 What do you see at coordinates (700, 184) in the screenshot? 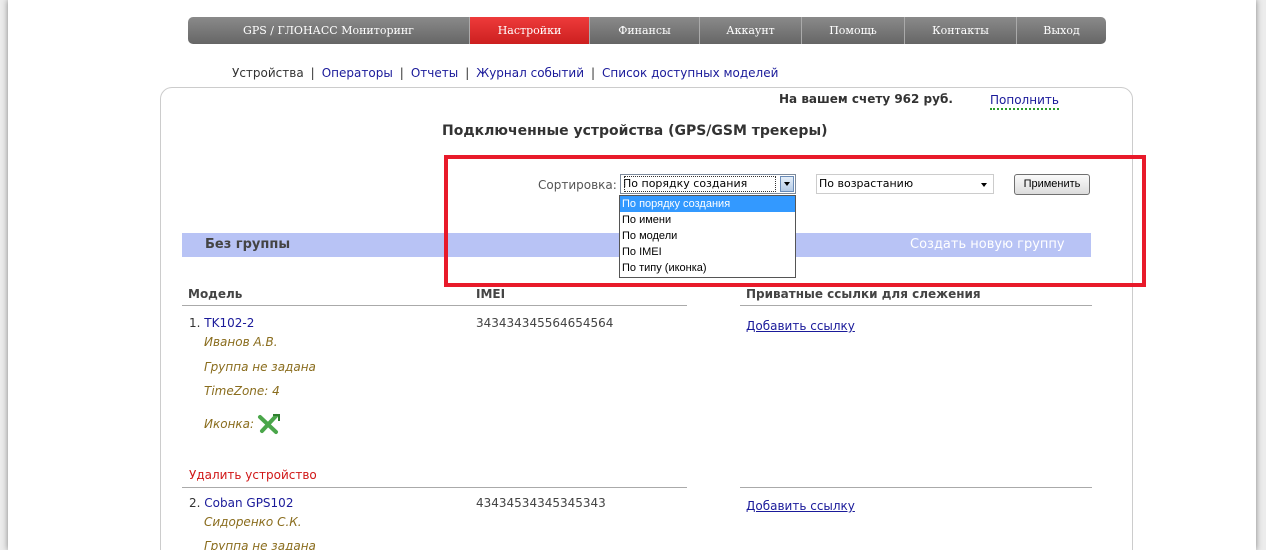
I see `sort-field-selected: По порядку создания` at bounding box center [700, 184].